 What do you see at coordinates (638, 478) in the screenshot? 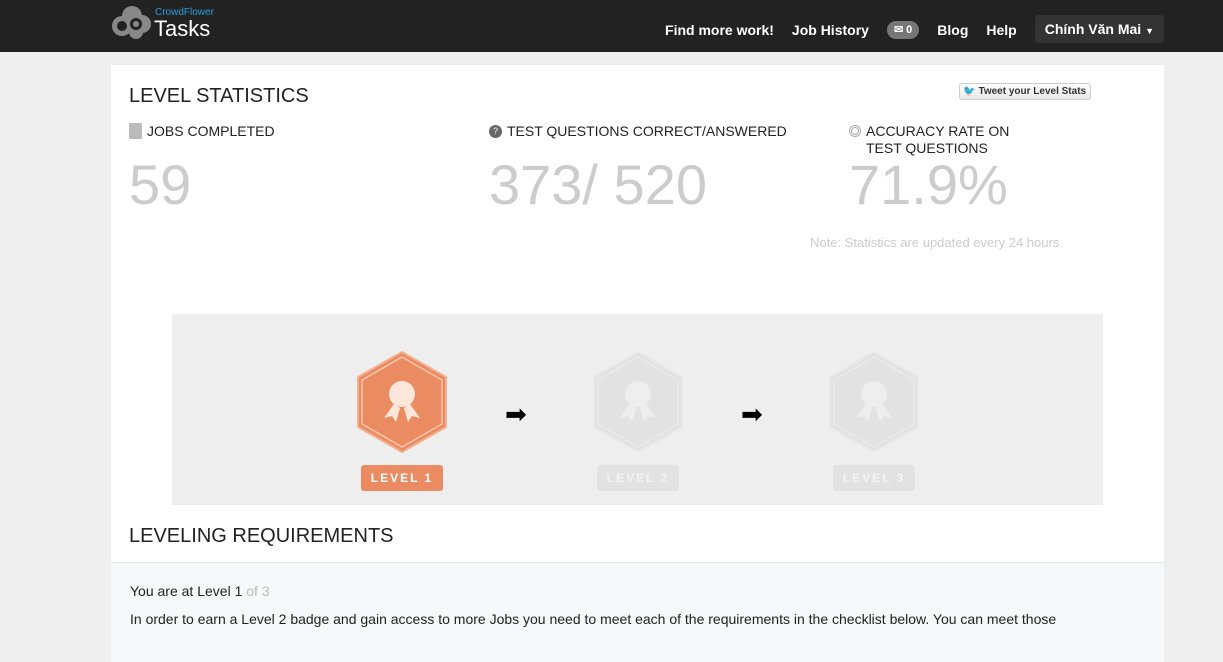
I see `level-2-label: LEVEL 2` at bounding box center [638, 478].